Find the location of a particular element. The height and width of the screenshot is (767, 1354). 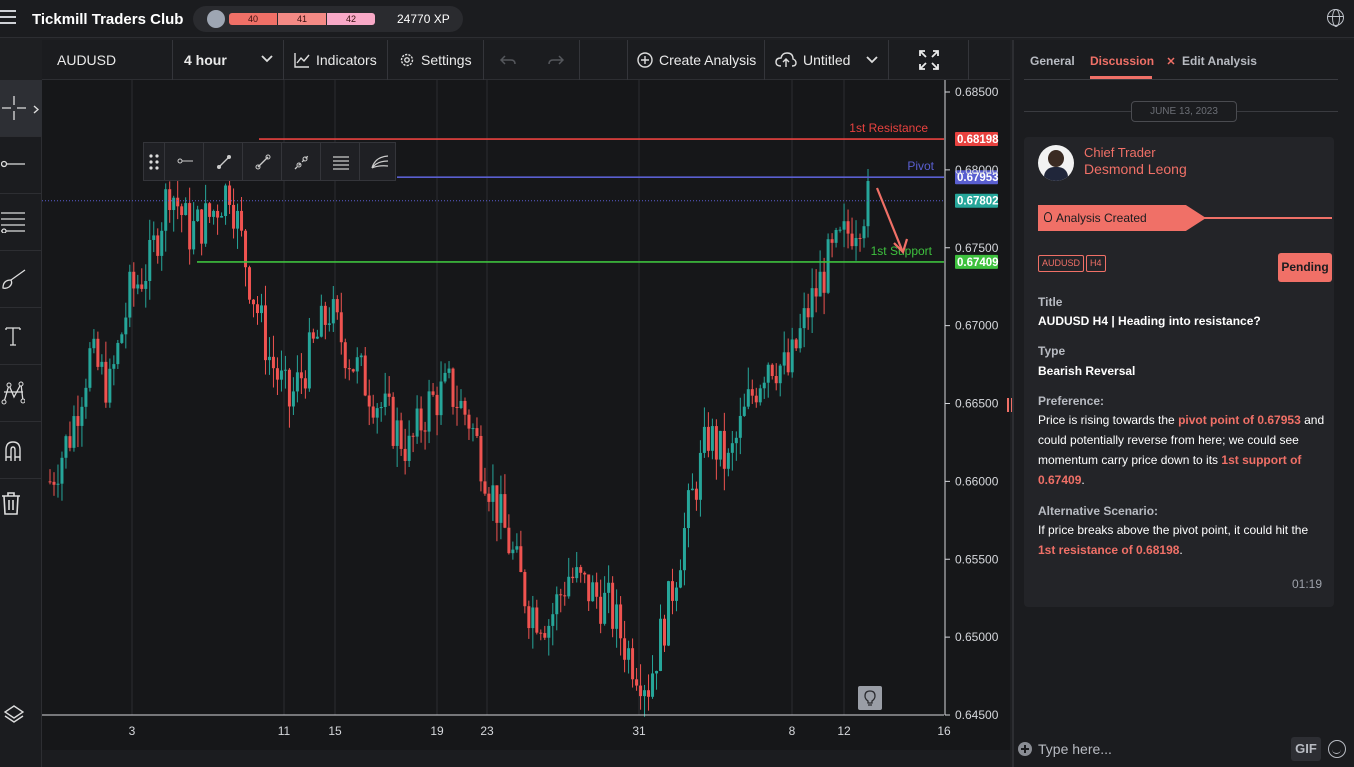

draw-horizontal-ray-button is located at coordinates (183, 161).